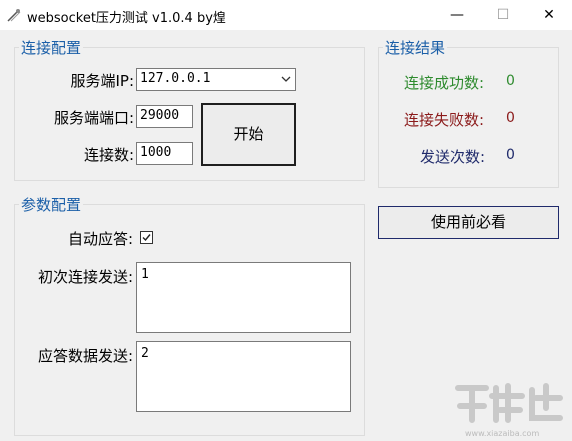 Image resolution: width=572 pixels, height=441 pixels. I want to click on server-ip-value: 127.0.0.1, so click(175, 78).